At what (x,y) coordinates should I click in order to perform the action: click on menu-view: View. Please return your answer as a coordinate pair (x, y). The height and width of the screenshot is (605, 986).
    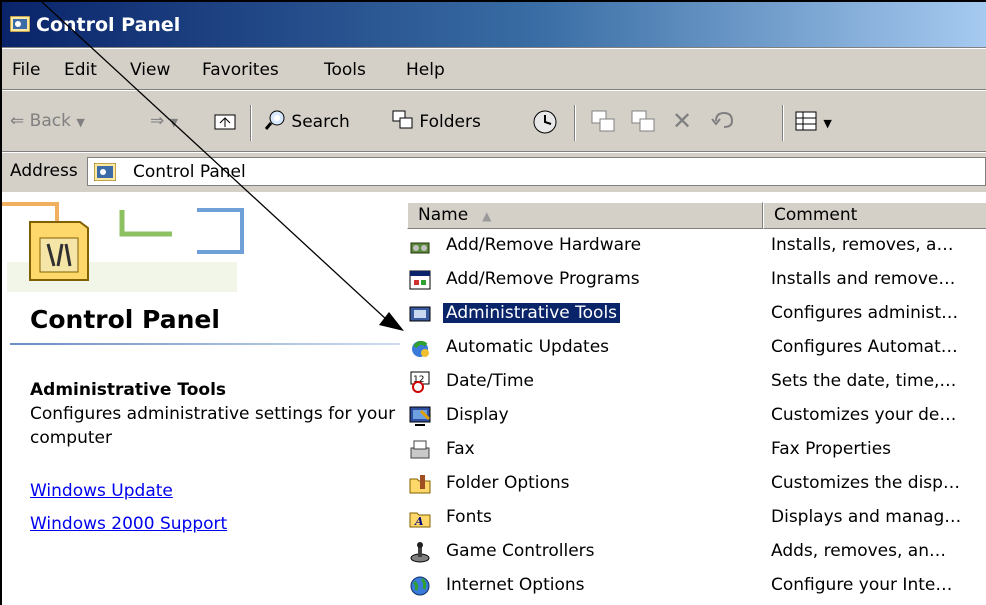
    Looking at the image, I should click on (150, 70).